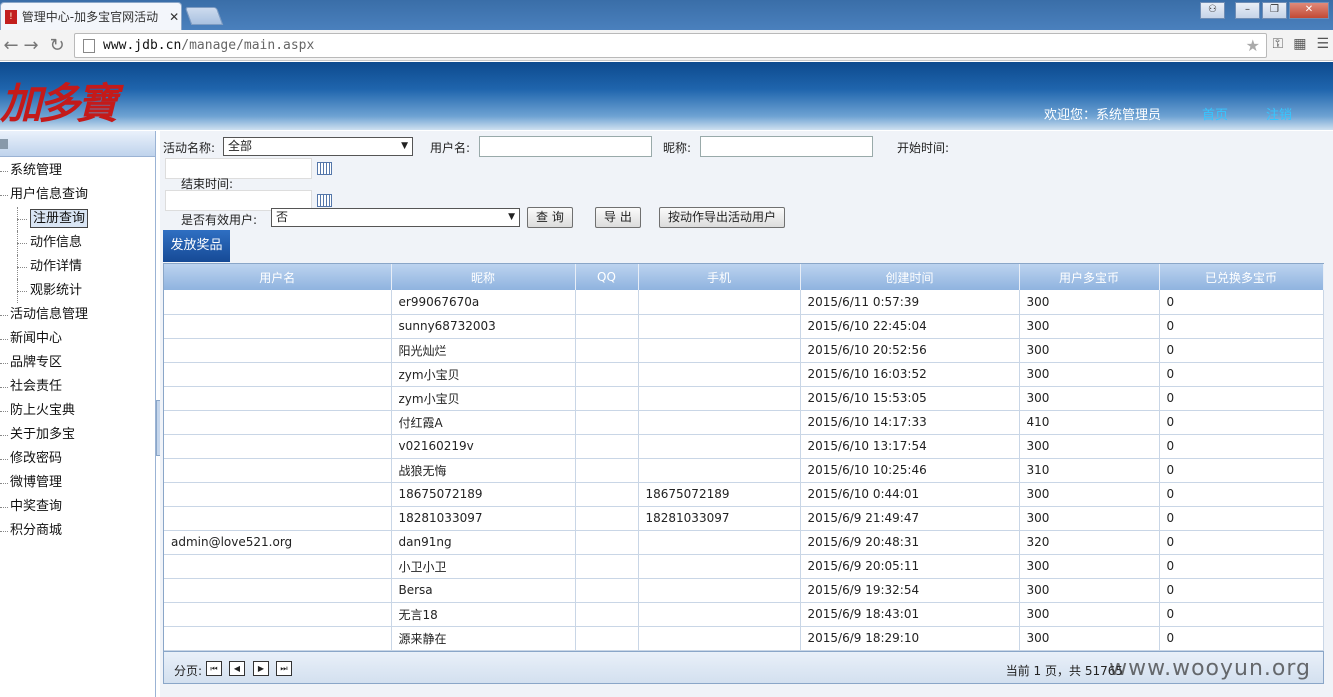 This screenshot has width=1333, height=697. I want to click on logout-link: 注销, so click(1279, 113).